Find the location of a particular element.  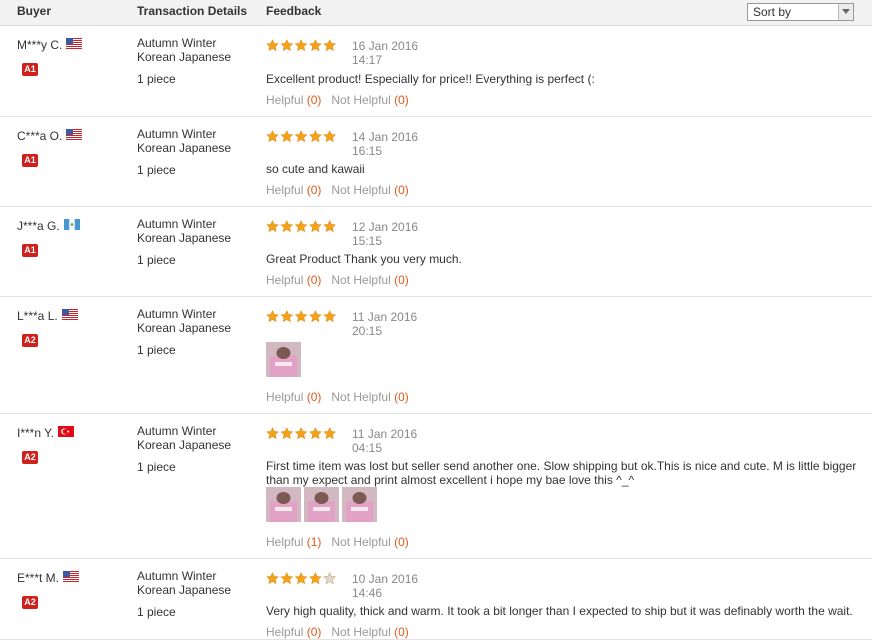

sort-by-select: Sort by is located at coordinates (800, 12).